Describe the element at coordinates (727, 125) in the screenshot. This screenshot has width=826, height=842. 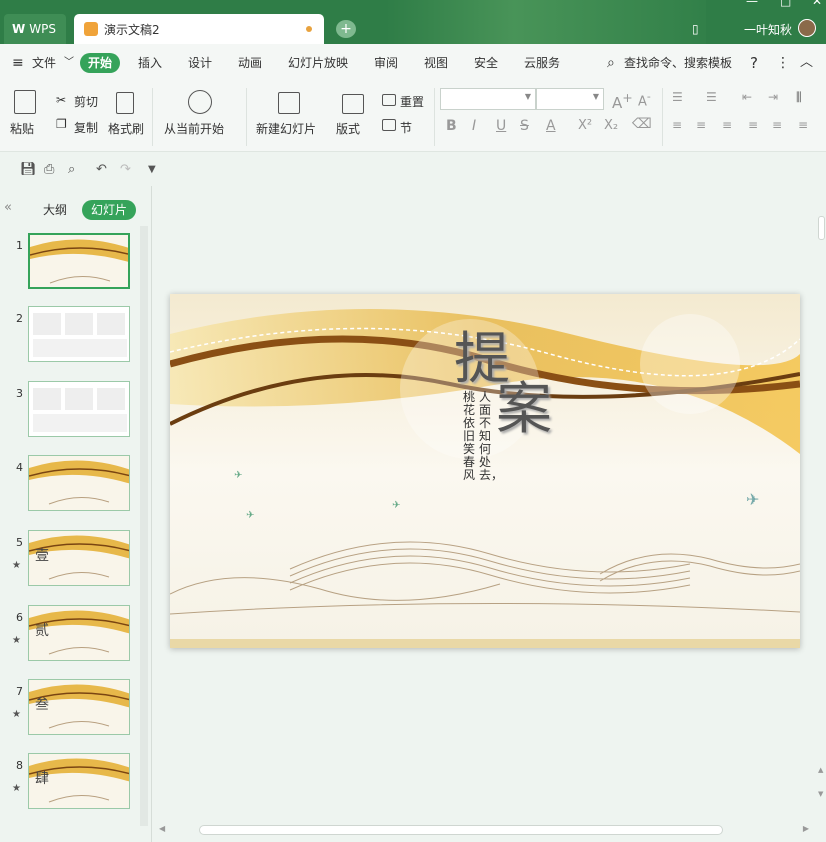
I see `align-right-icon: ≡` at that location.